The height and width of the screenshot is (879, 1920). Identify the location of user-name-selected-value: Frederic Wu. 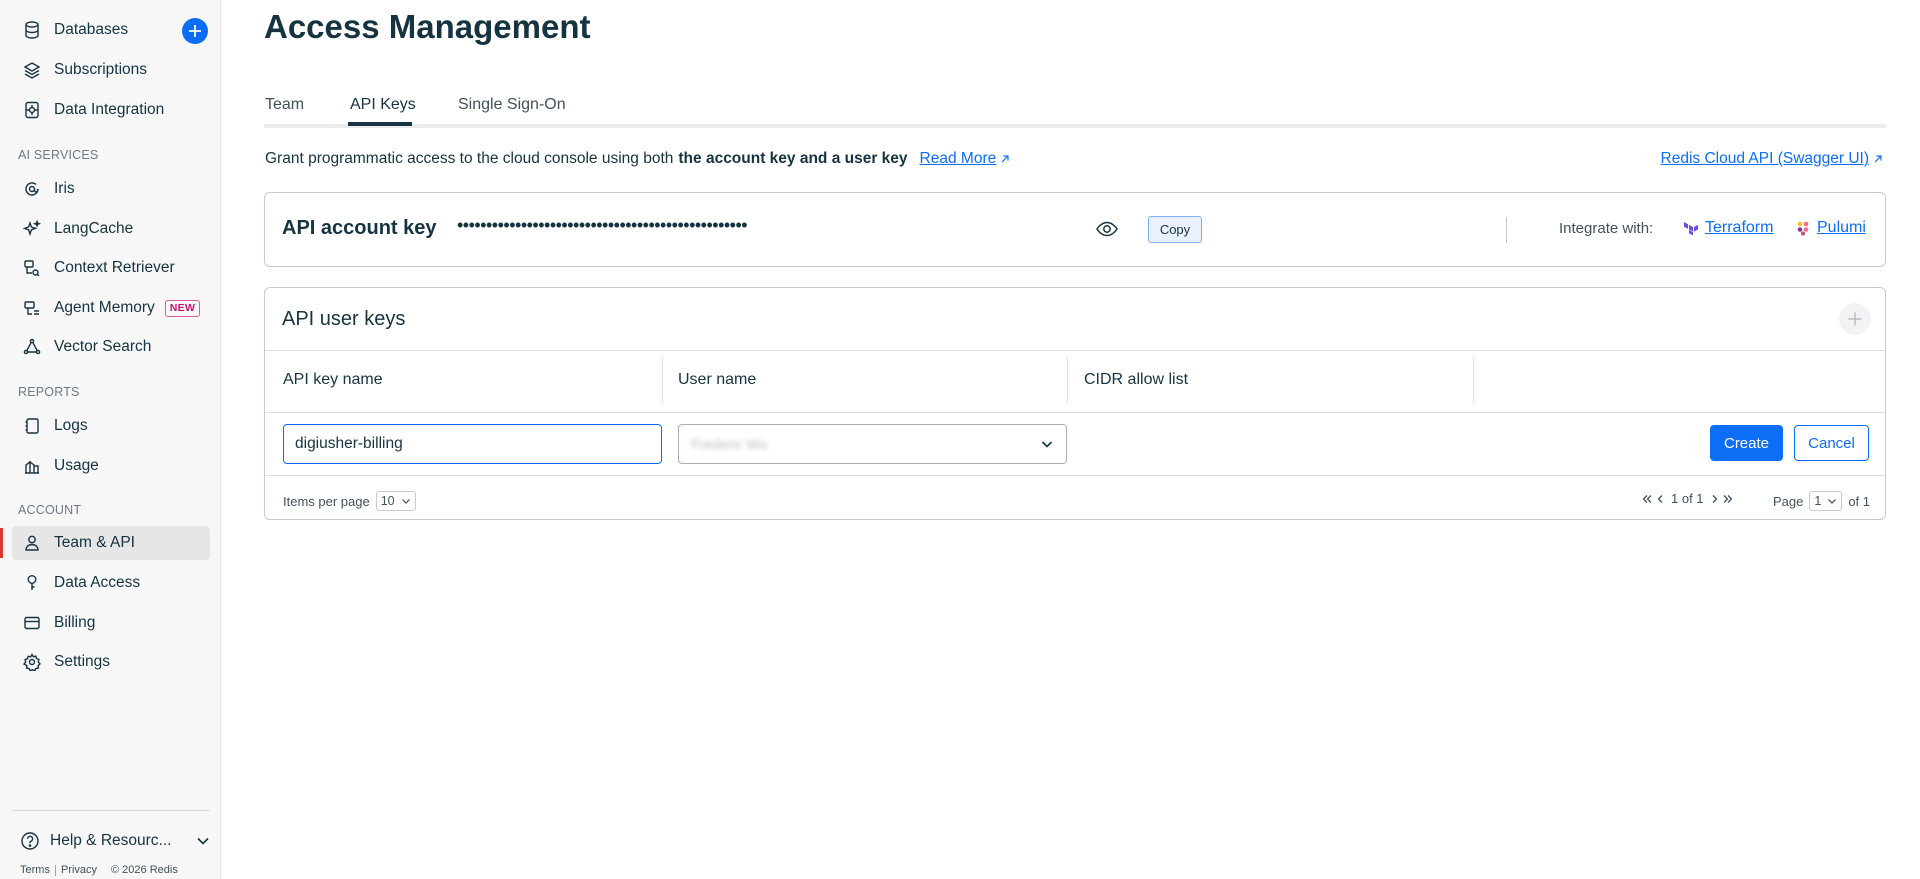
(729, 444).